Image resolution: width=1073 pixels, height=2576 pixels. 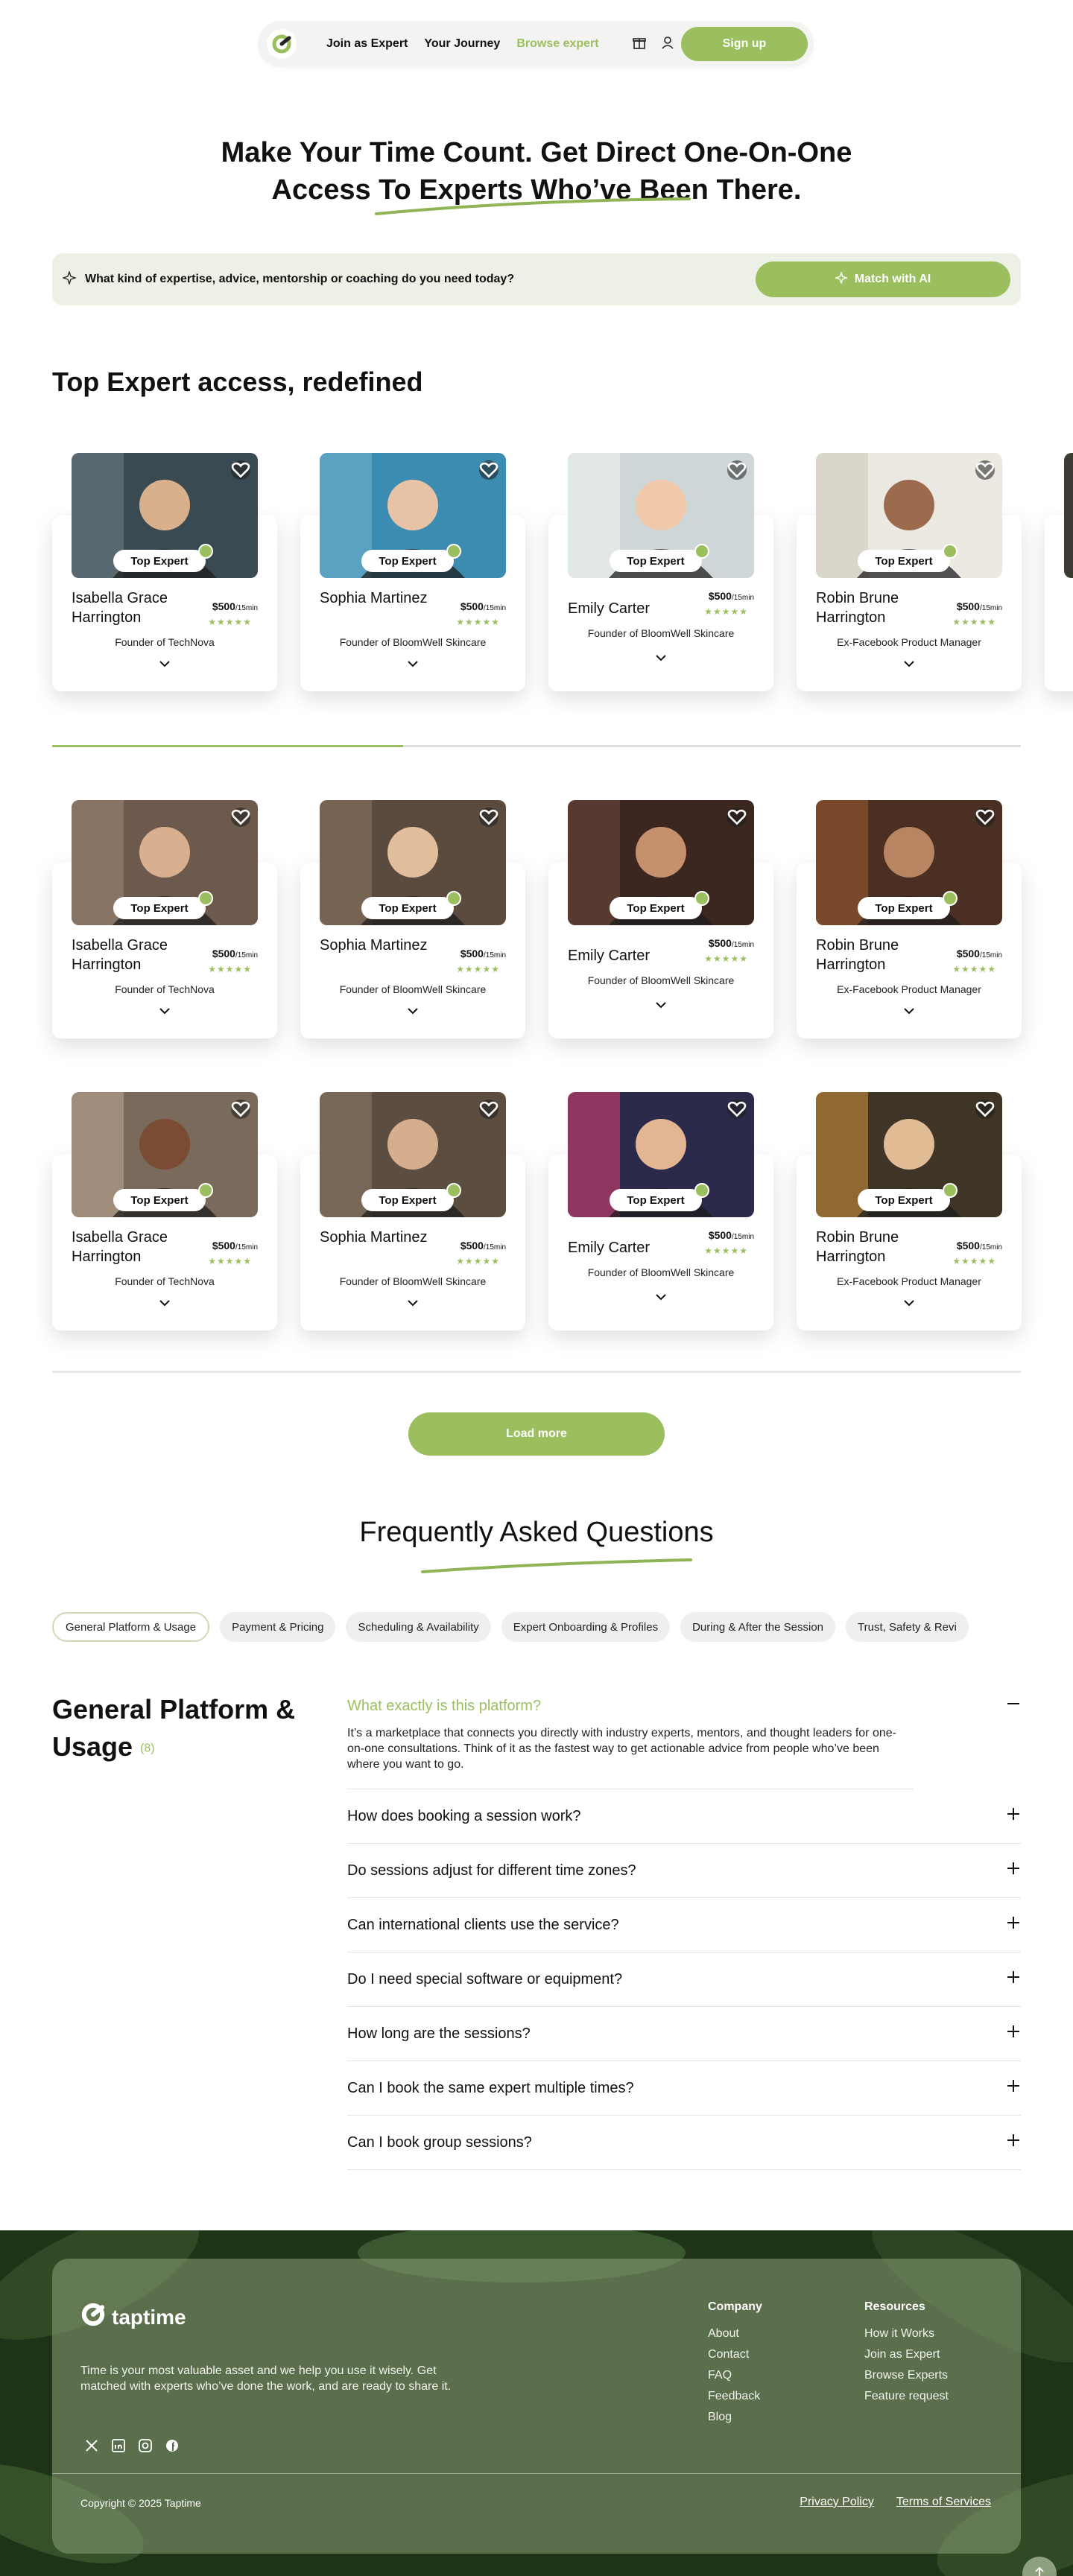 What do you see at coordinates (684, 1816) in the screenshot?
I see `faq-item: How does booking a session work?` at bounding box center [684, 1816].